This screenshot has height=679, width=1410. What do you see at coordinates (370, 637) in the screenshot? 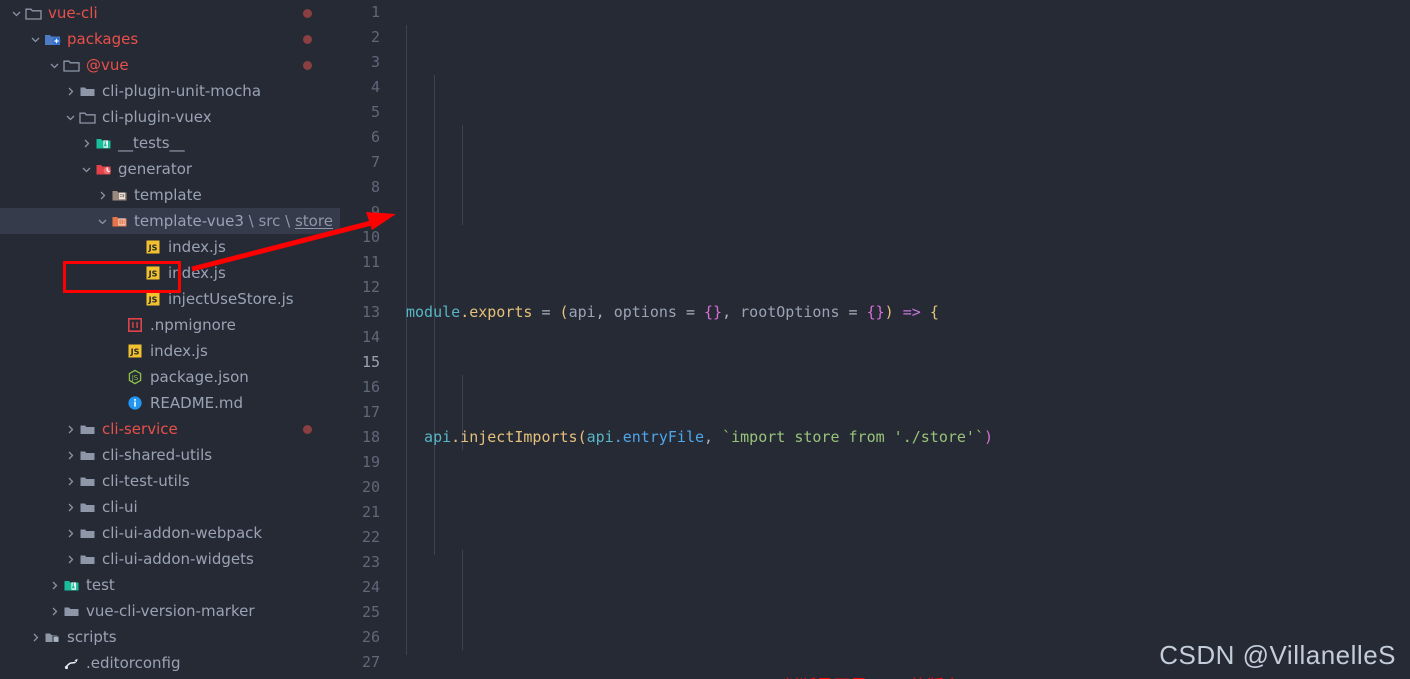
I see `line-number: 26` at bounding box center [370, 637].